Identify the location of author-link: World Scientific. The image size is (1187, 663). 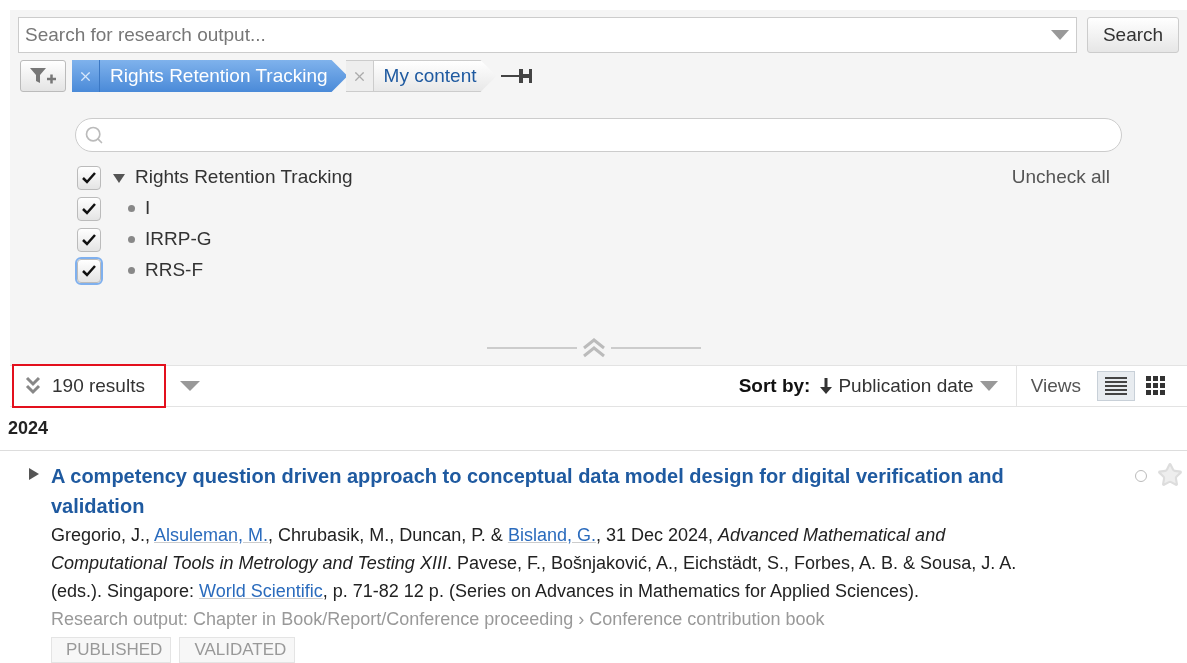
(261, 591).